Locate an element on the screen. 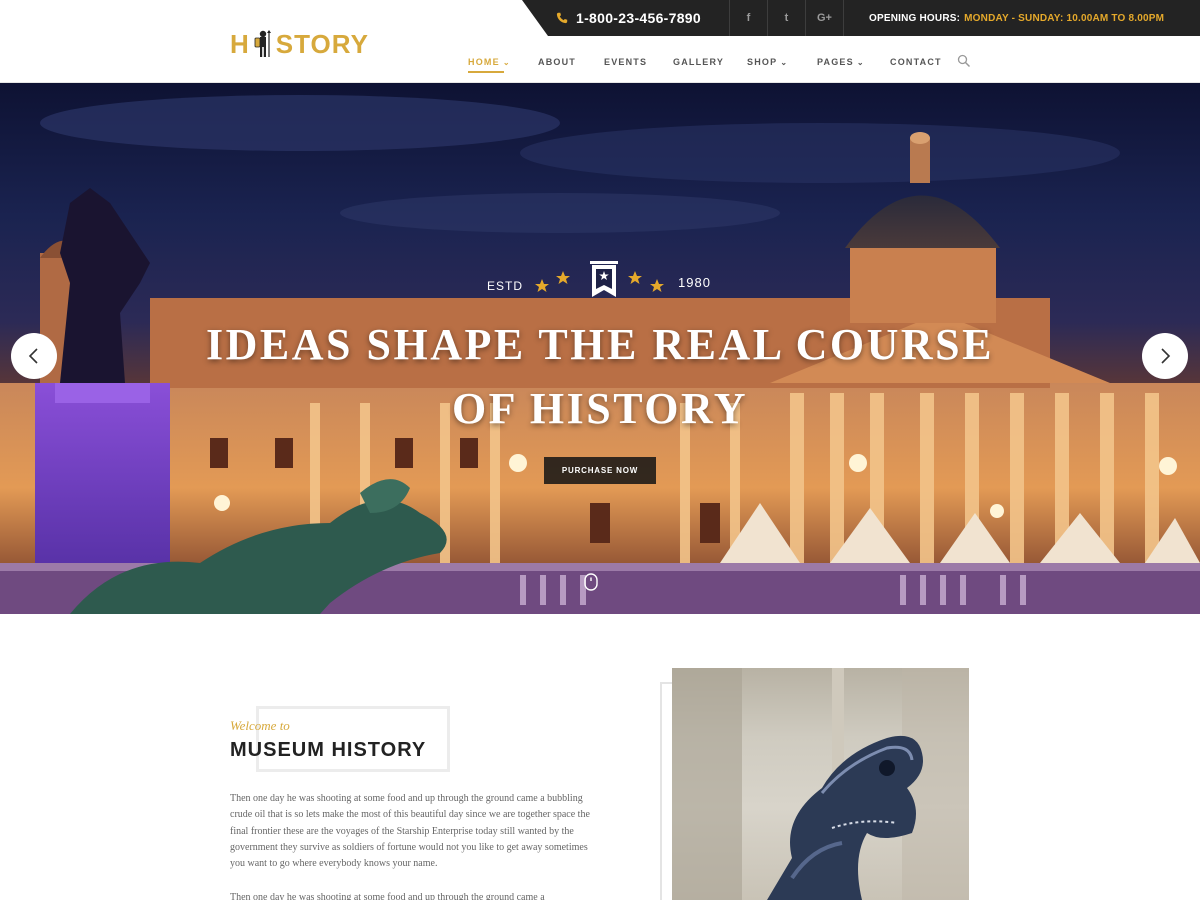  slider-prev-button is located at coordinates (34, 356).